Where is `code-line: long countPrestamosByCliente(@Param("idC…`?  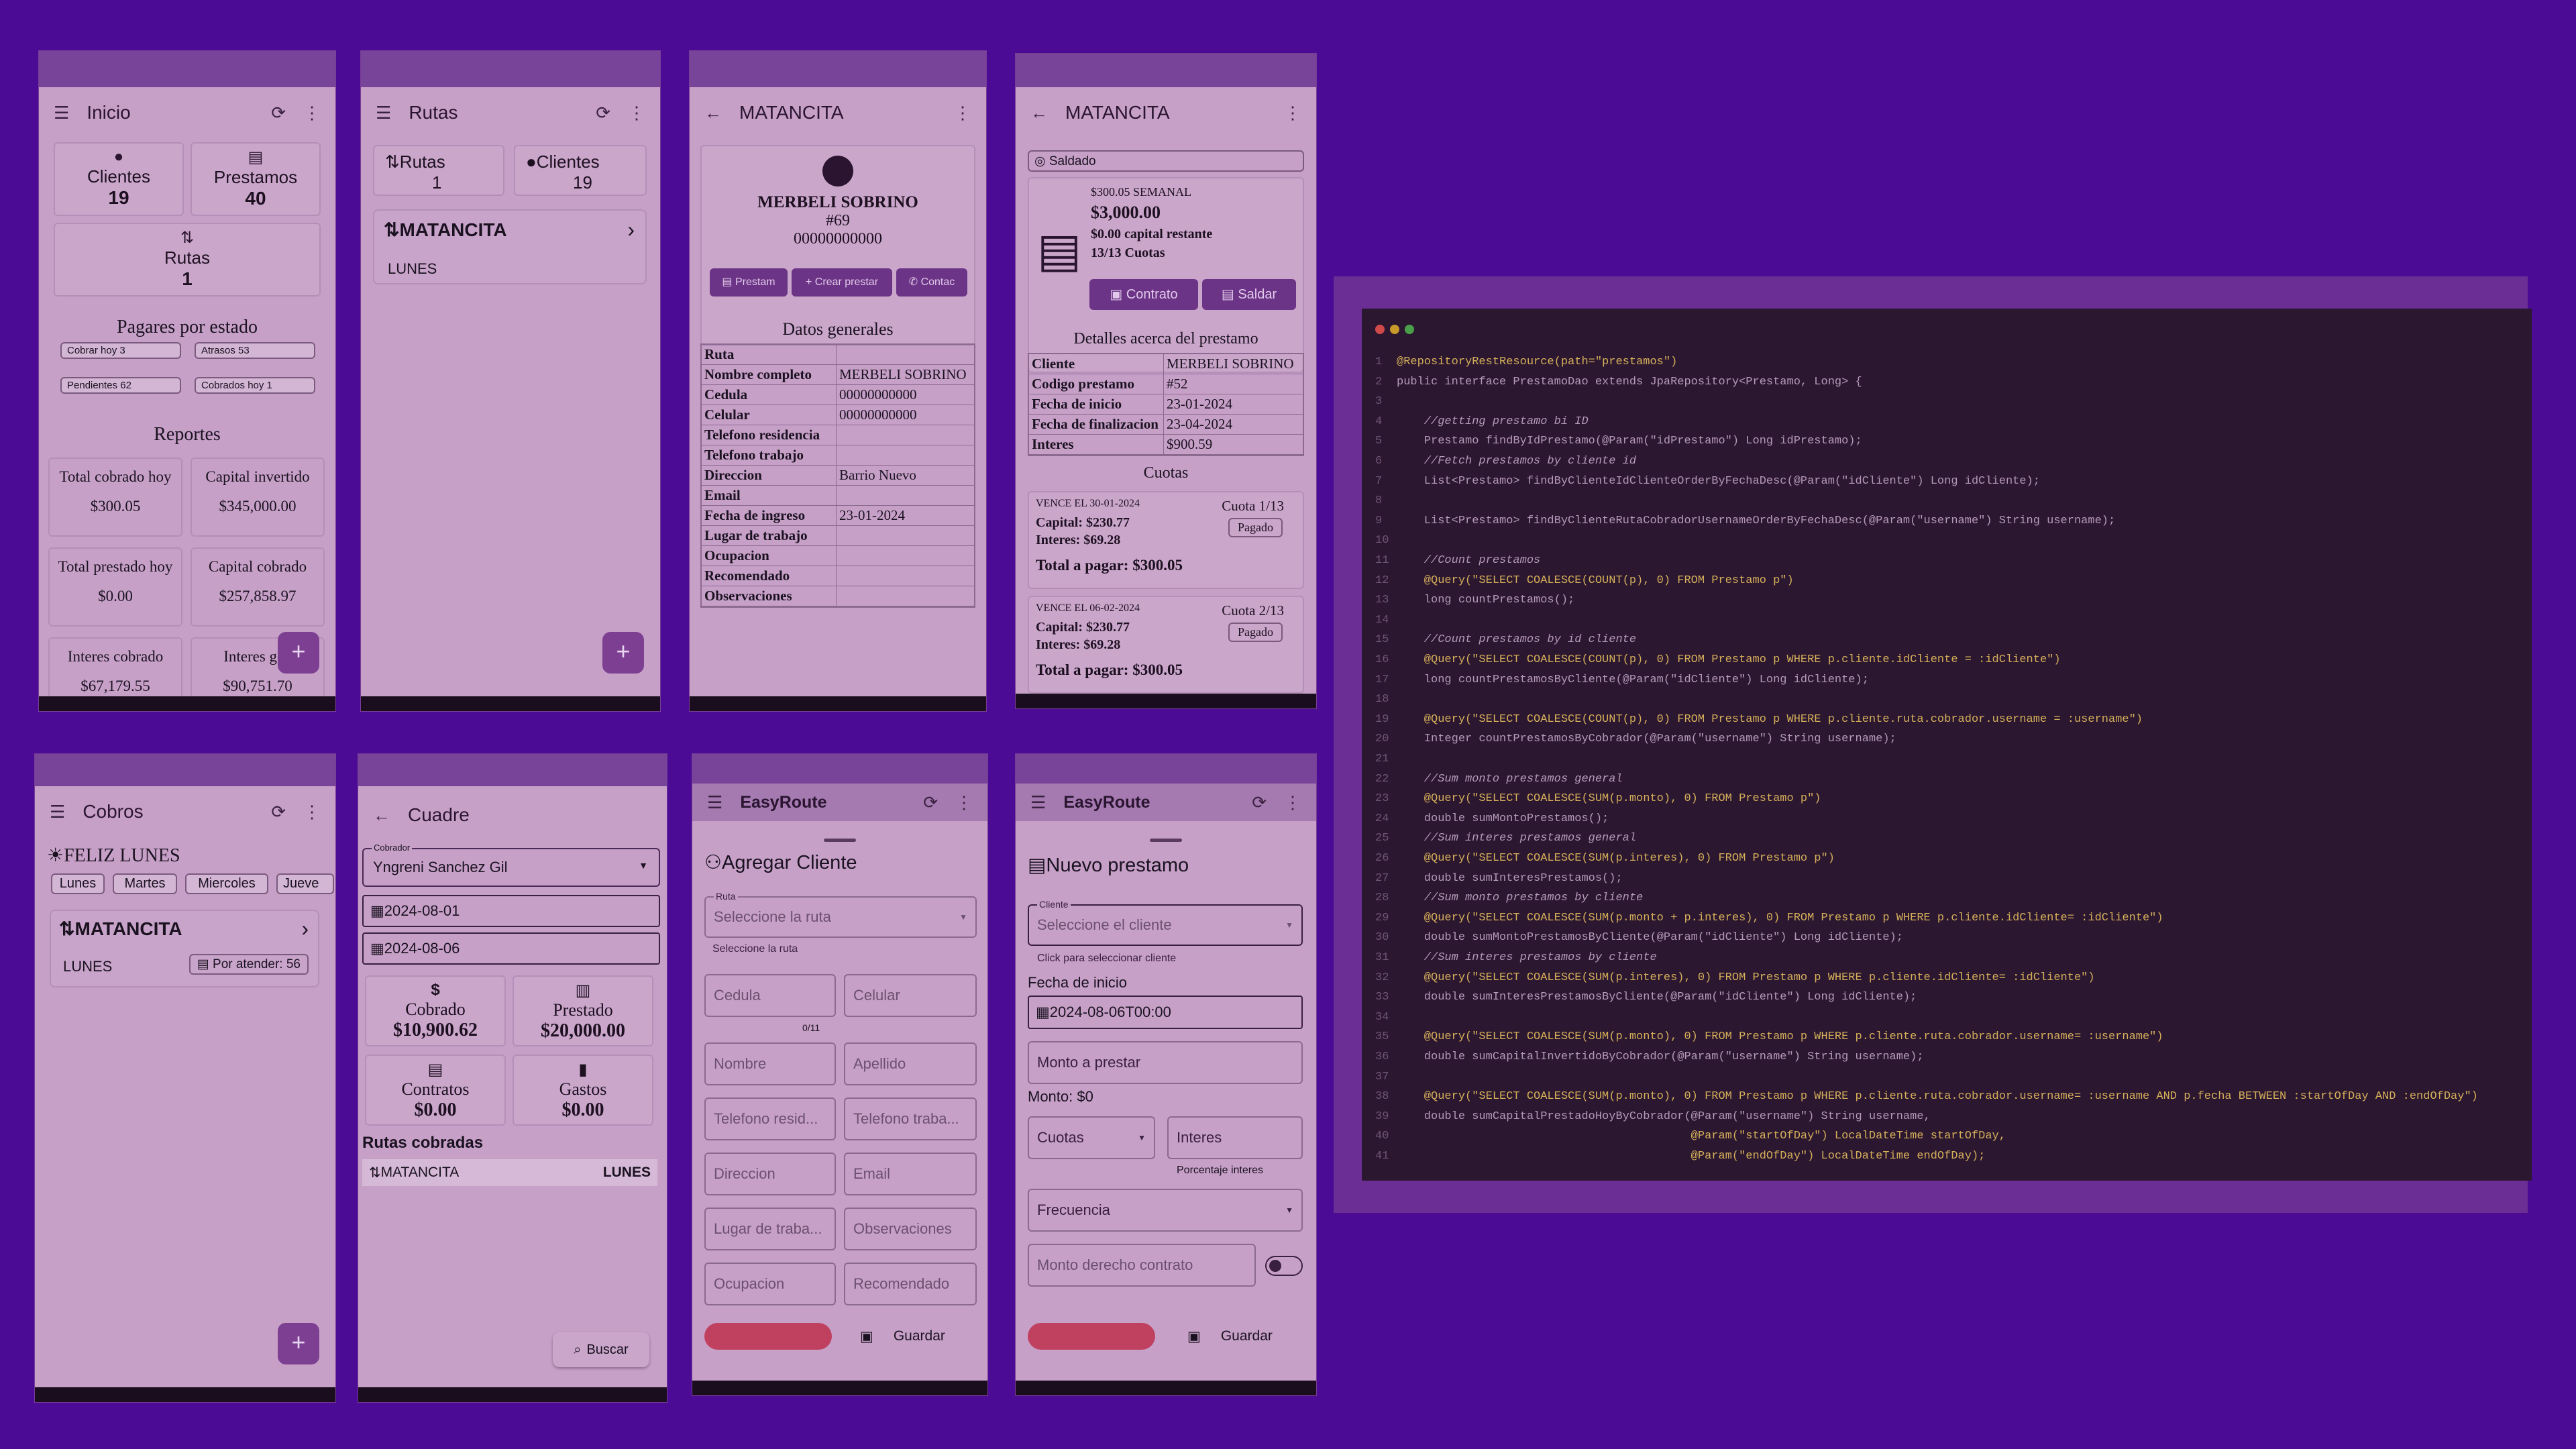 code-line: long countPrestamosByCliente(@Param("idC… is located at coordinates (1633, 680).